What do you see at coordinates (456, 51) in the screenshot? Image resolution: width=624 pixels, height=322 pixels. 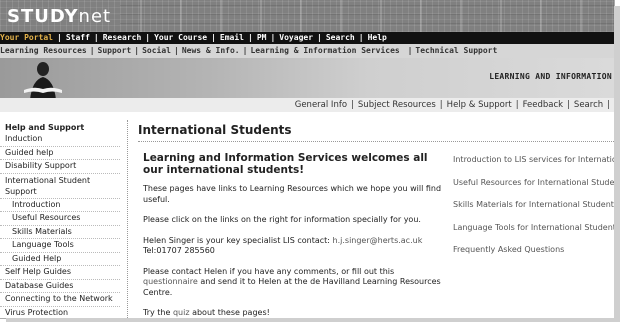 I see `nav-technical-support: Technical Support` at bounding box center [456, 51].